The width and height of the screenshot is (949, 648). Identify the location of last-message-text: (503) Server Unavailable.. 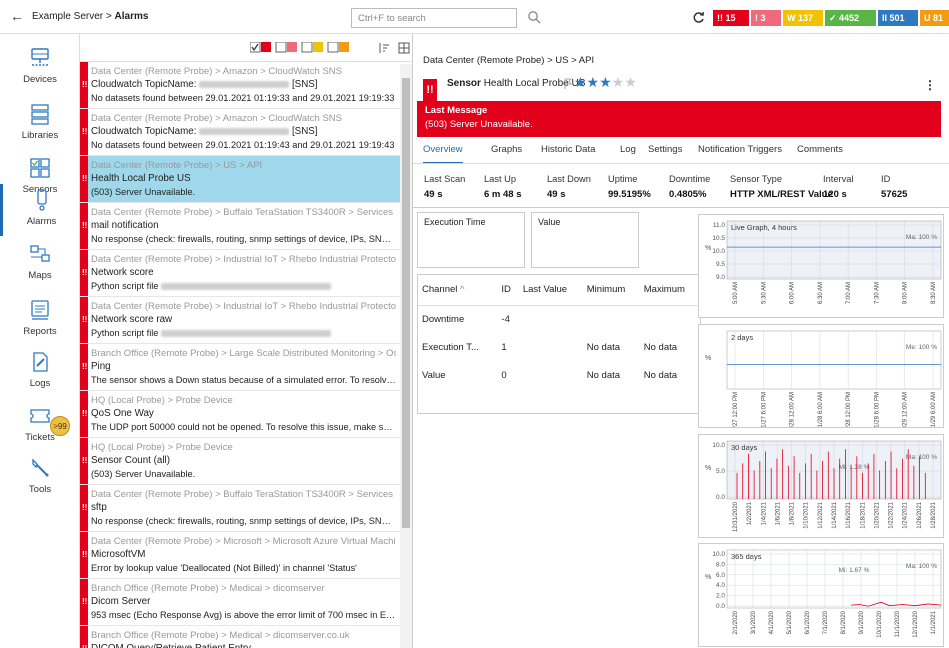
(479, 124).